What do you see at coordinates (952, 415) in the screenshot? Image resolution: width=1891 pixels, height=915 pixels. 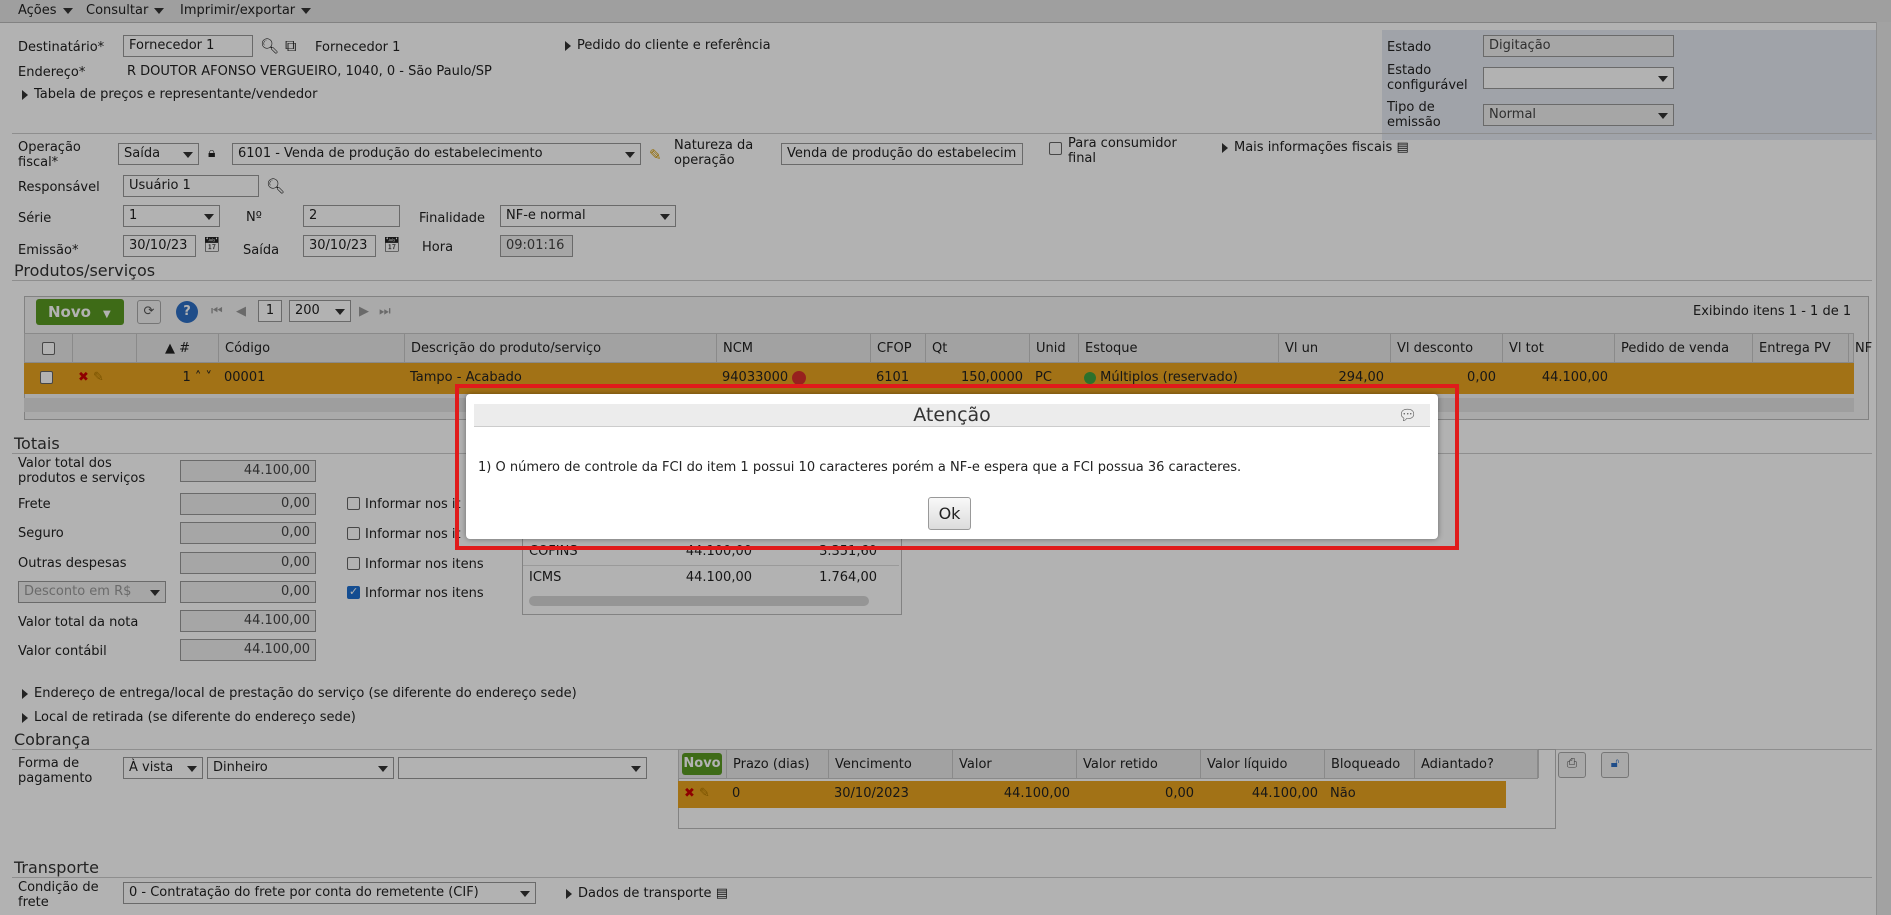 I see `dialog-title: Atenção` at bounding box center [952, 415].